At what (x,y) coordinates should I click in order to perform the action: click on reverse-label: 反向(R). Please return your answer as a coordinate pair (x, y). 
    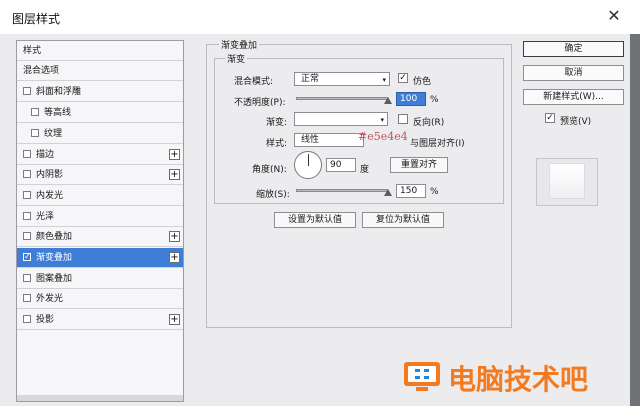
    Looking at the image, I should click on (429, 123).